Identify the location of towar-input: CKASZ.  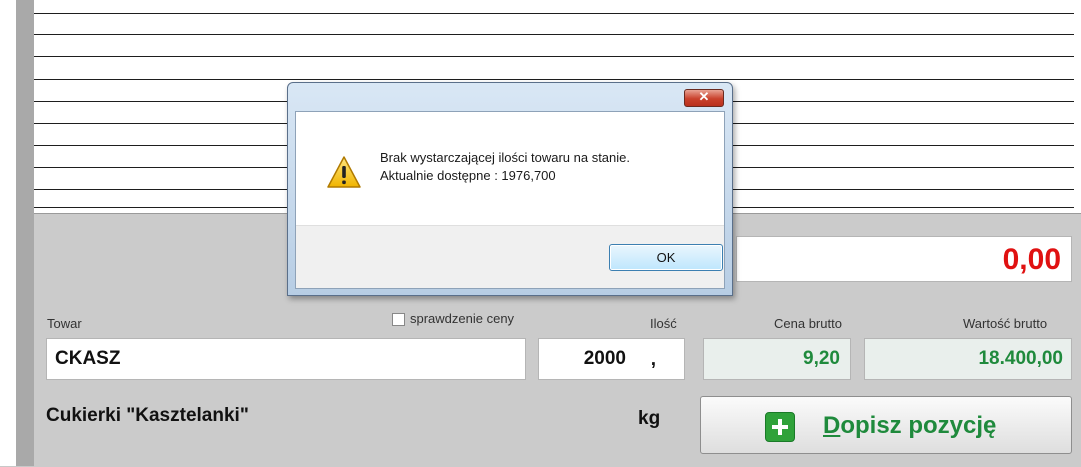
(286, 359).